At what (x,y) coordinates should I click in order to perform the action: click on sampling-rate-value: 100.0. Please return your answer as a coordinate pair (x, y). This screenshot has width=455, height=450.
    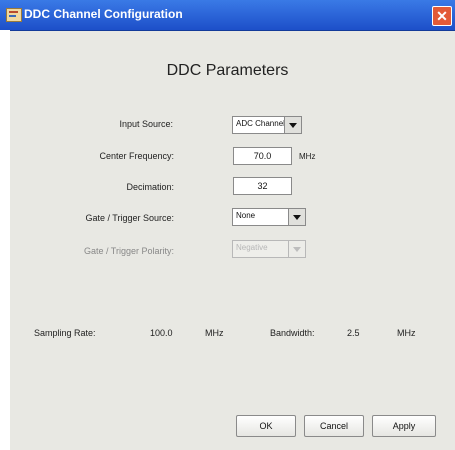
    Looking at the image, I should click on (161, 333).